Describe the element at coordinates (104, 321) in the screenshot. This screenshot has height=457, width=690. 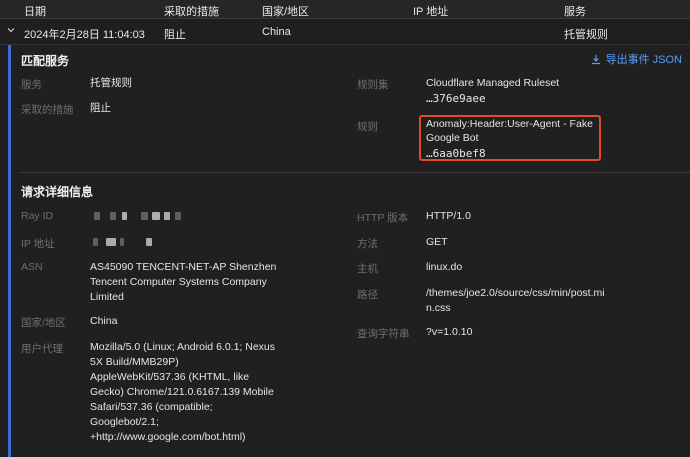
I see `country-value: China` at that location.